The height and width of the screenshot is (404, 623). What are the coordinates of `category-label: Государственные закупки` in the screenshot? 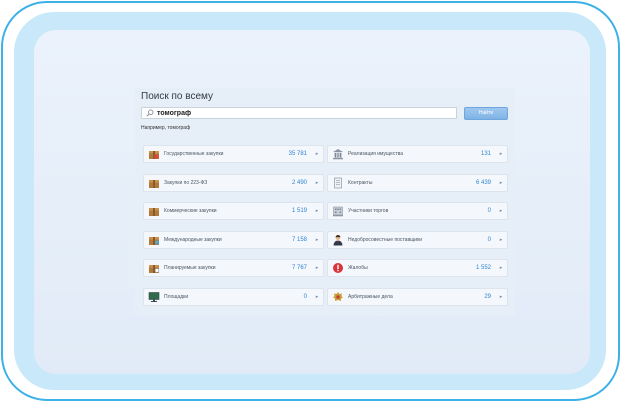 It's located at (194, 154).